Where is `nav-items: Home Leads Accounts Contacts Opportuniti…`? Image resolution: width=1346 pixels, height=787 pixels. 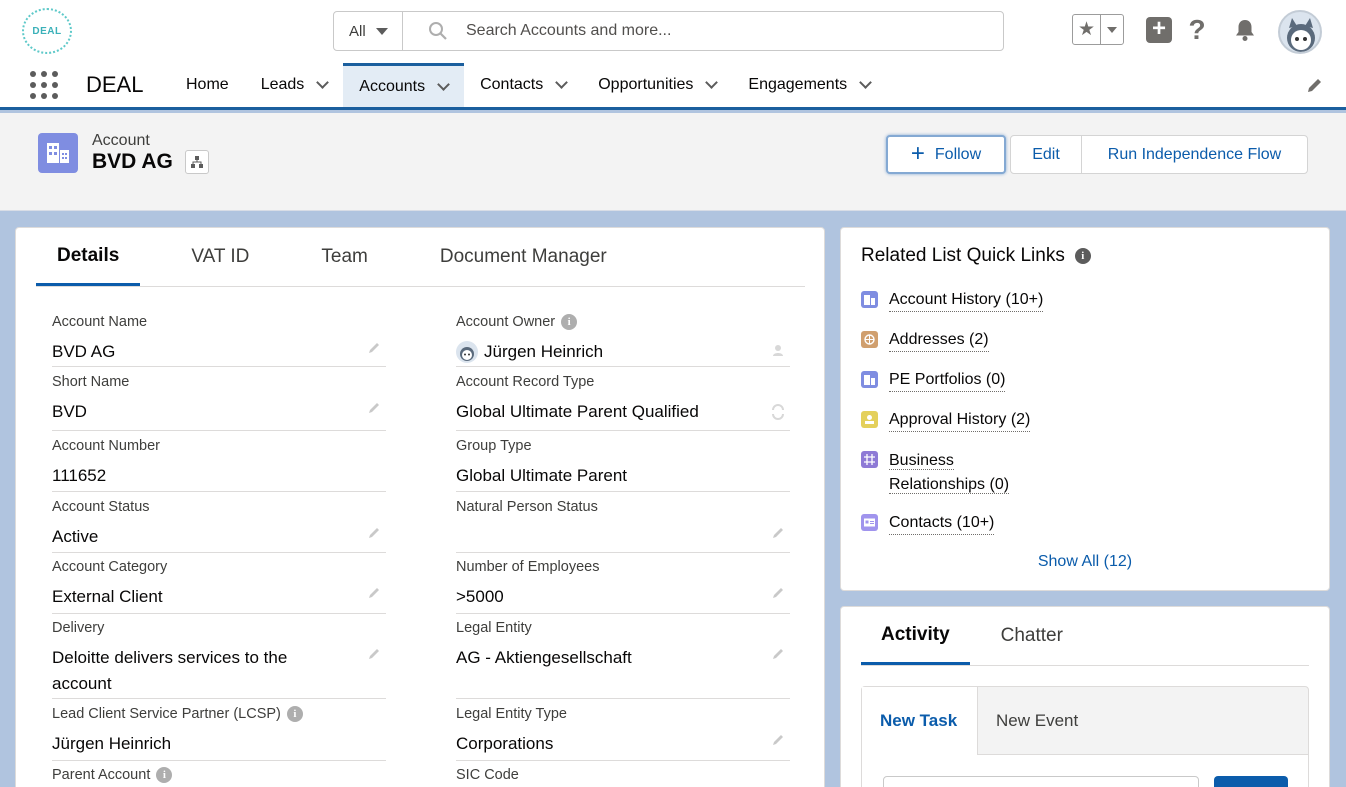
nav-items: Home Leads Accounts Contacts Opportuniti… is located at coordinates (528, 85).